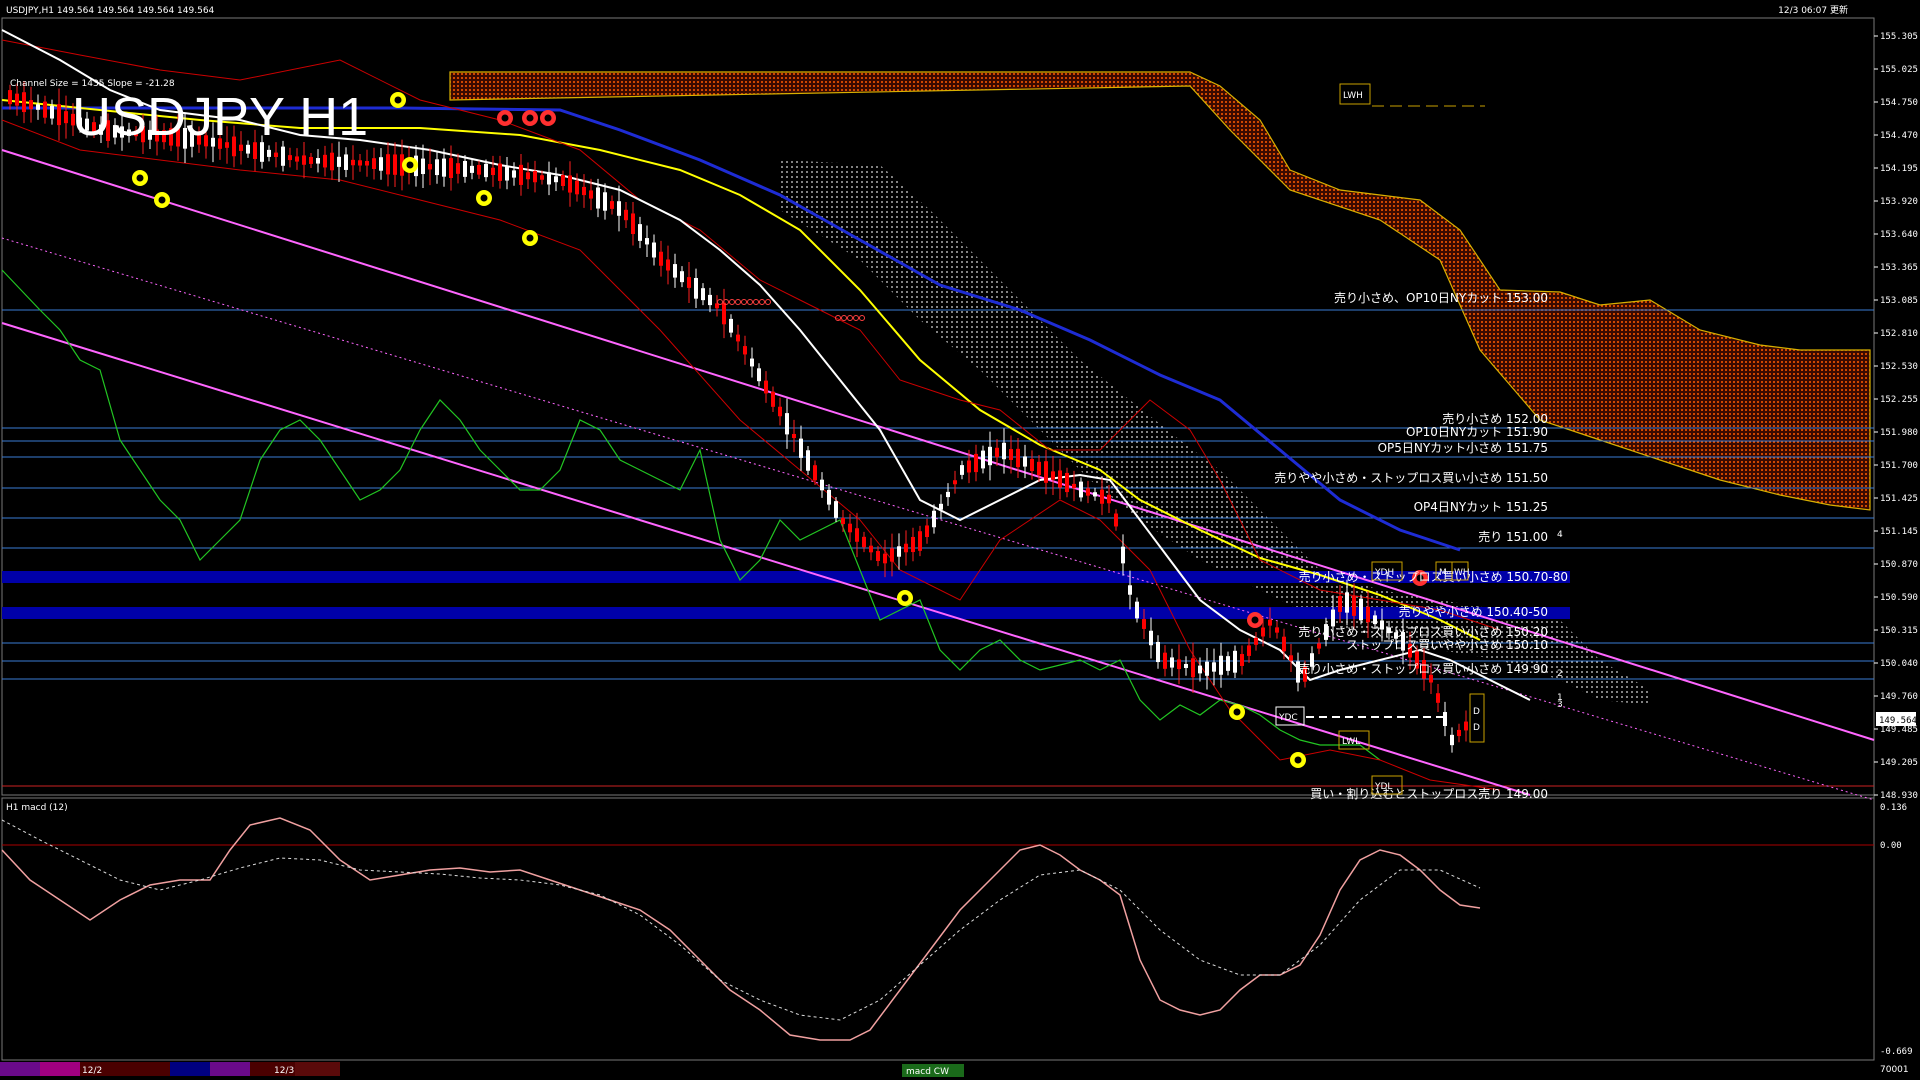  What do you see at coordinates (1353, 96) in the screenshot?
I see `lwh-marker: LWH` at bounding box center [1353, 96].